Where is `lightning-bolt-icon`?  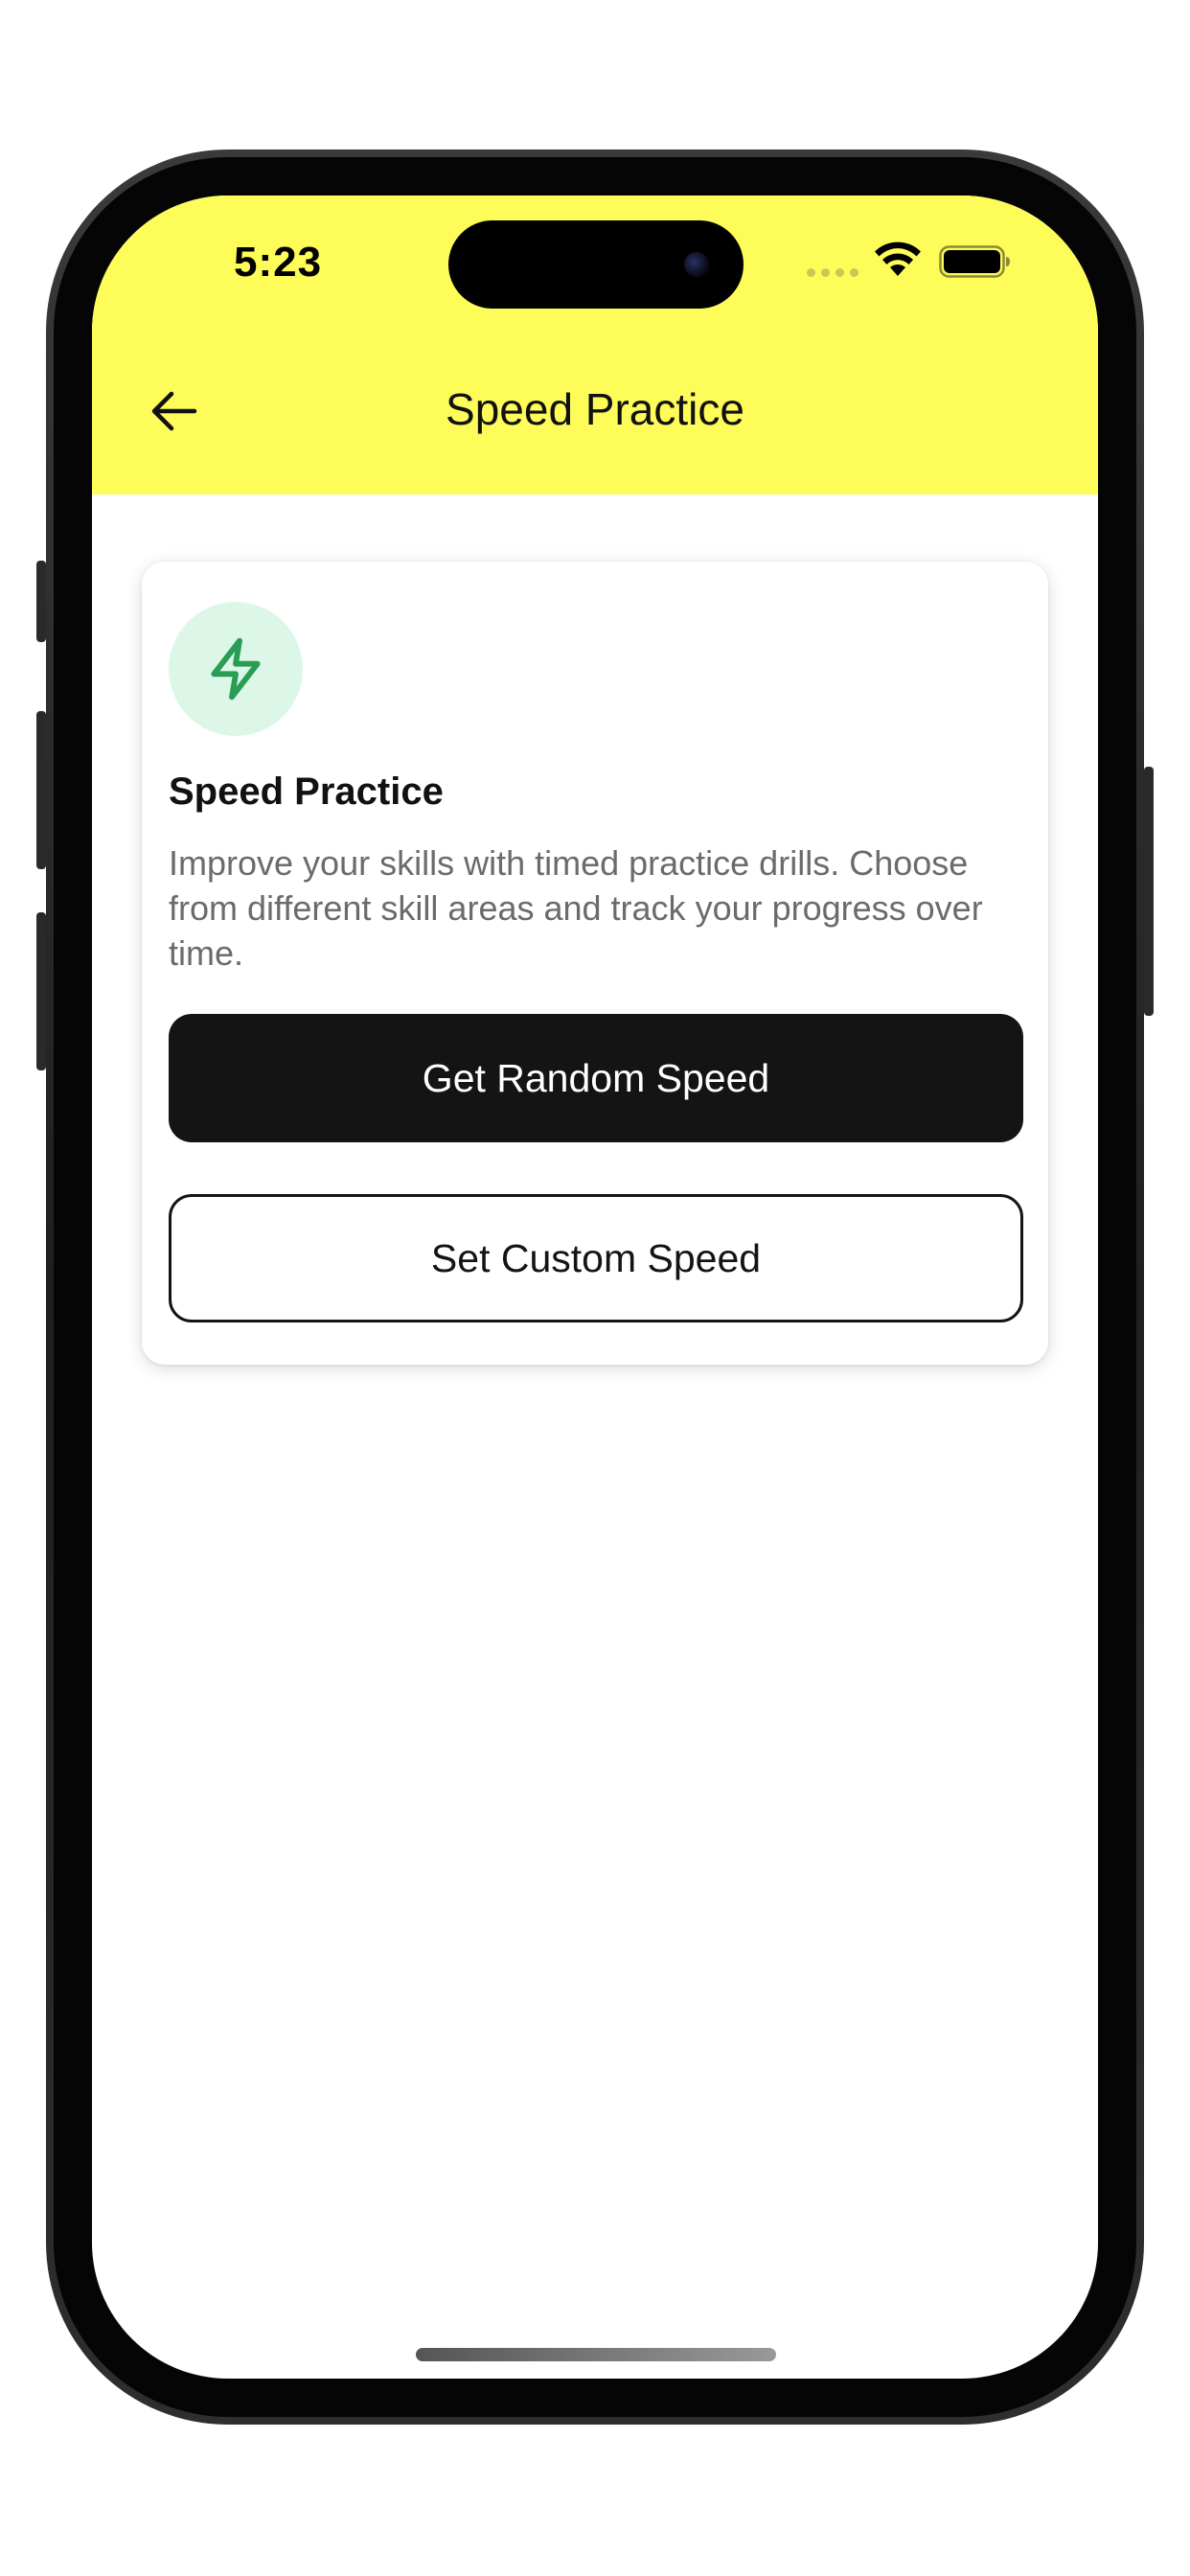 lightning-bolt-icon is located at coordinates (236, 669).